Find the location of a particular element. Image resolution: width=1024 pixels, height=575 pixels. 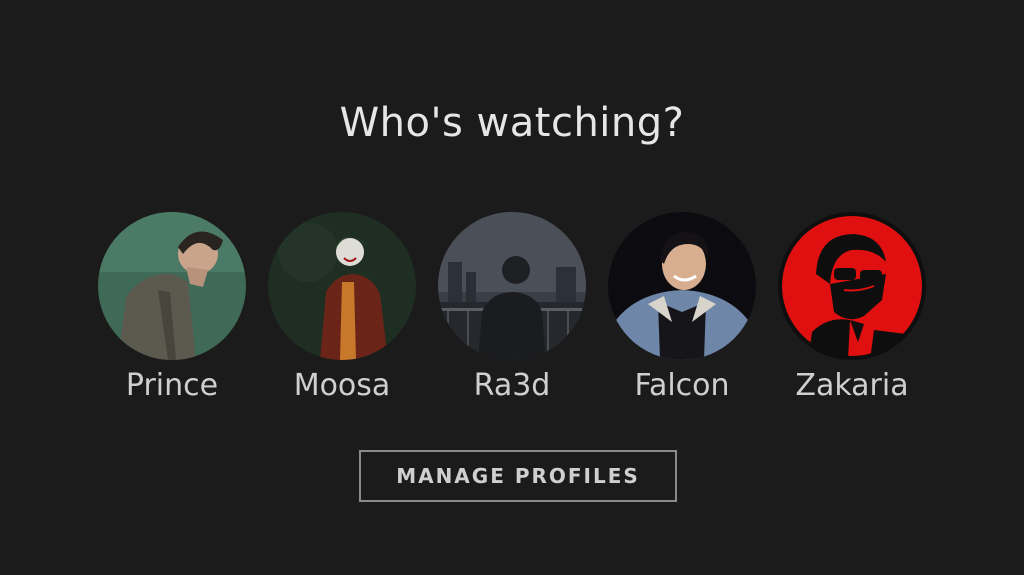

avatar-ra3d is located at coordinates (512, 286).